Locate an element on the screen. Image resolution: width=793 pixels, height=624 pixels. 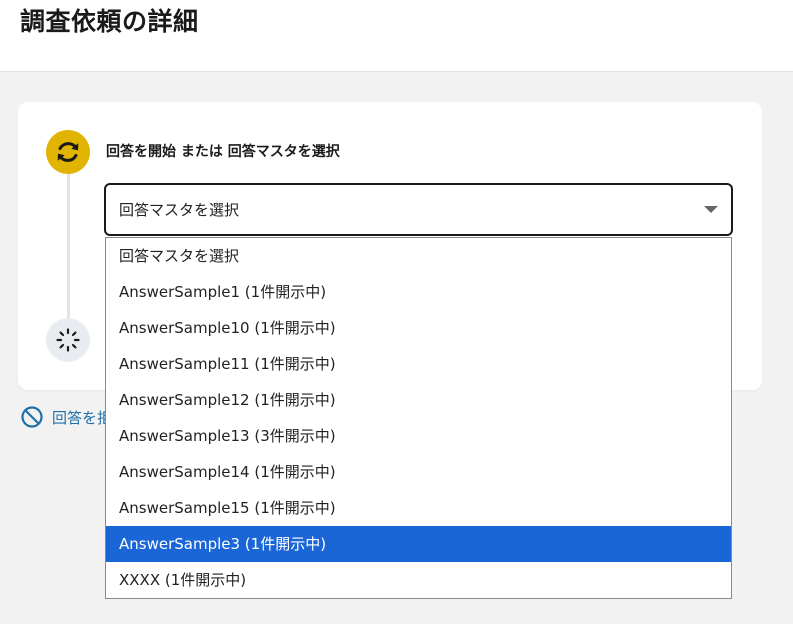
answer-master-select: 回答マスタを選択 is located at coordinates (418, 209).